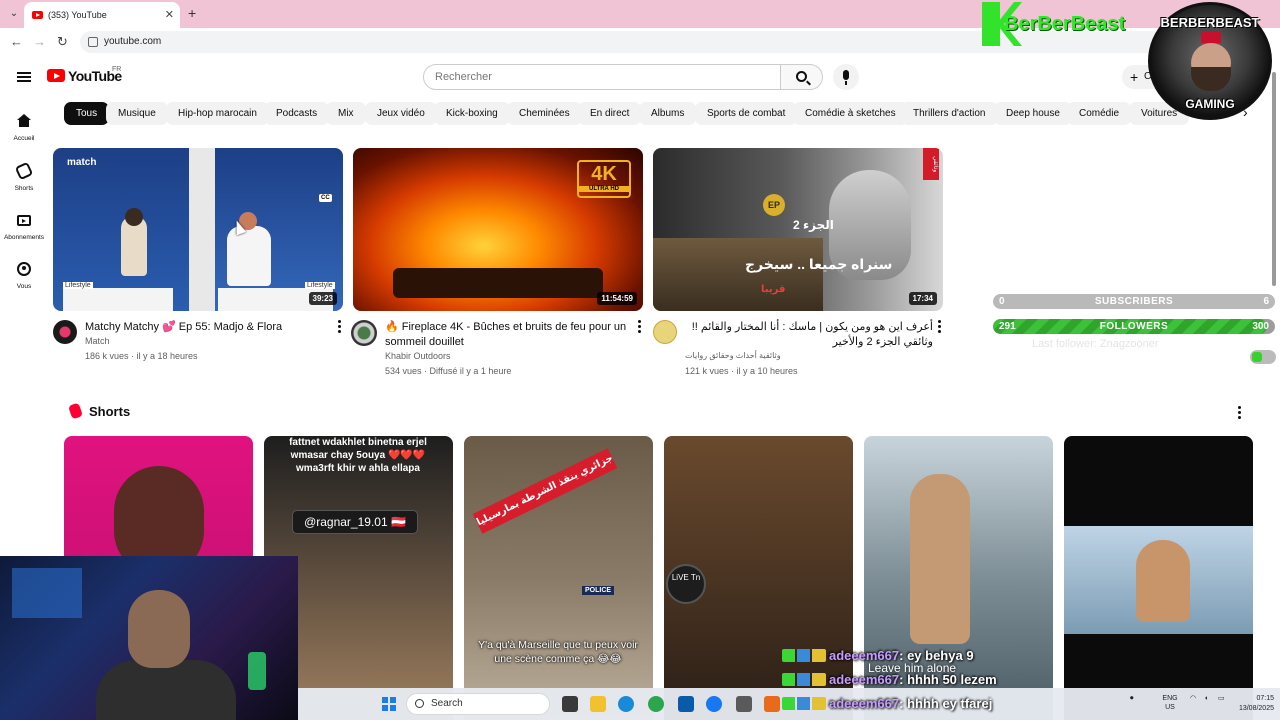  What do you see at coordinates (802, 77) in the screenshot?
I see `search-button` at bounding box center [802, 77].